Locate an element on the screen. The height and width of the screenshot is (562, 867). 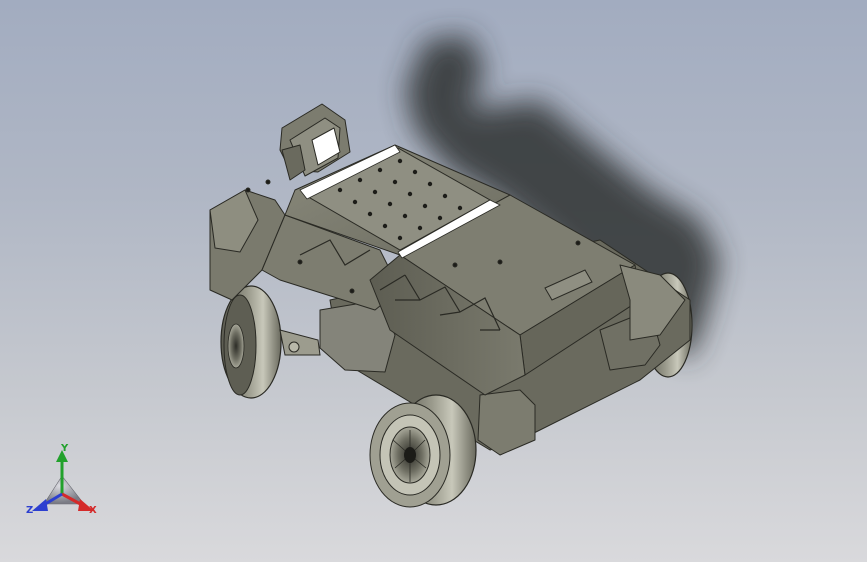
rear-suspension-link is located at coordinates (300, 342).